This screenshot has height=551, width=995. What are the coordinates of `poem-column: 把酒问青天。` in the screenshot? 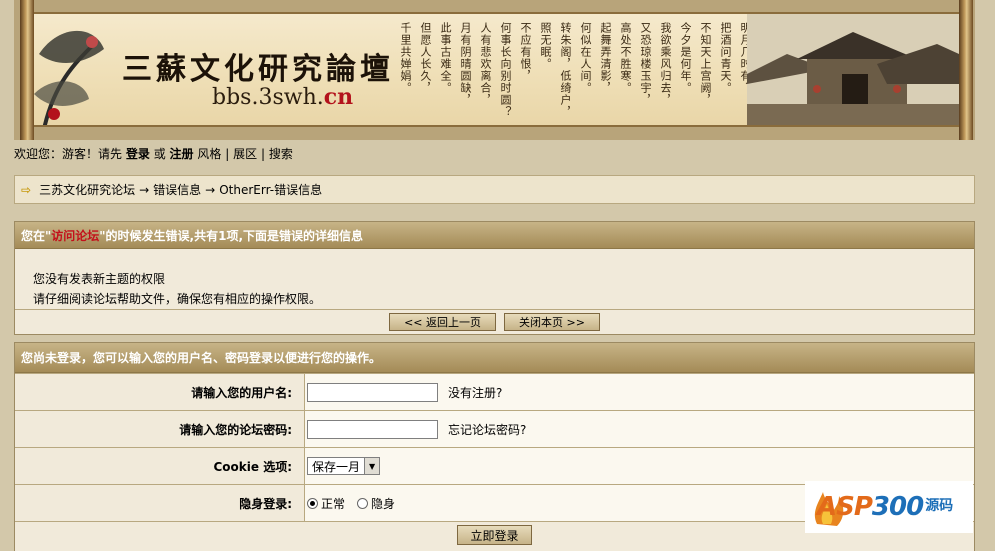 It's located at (725, 58).